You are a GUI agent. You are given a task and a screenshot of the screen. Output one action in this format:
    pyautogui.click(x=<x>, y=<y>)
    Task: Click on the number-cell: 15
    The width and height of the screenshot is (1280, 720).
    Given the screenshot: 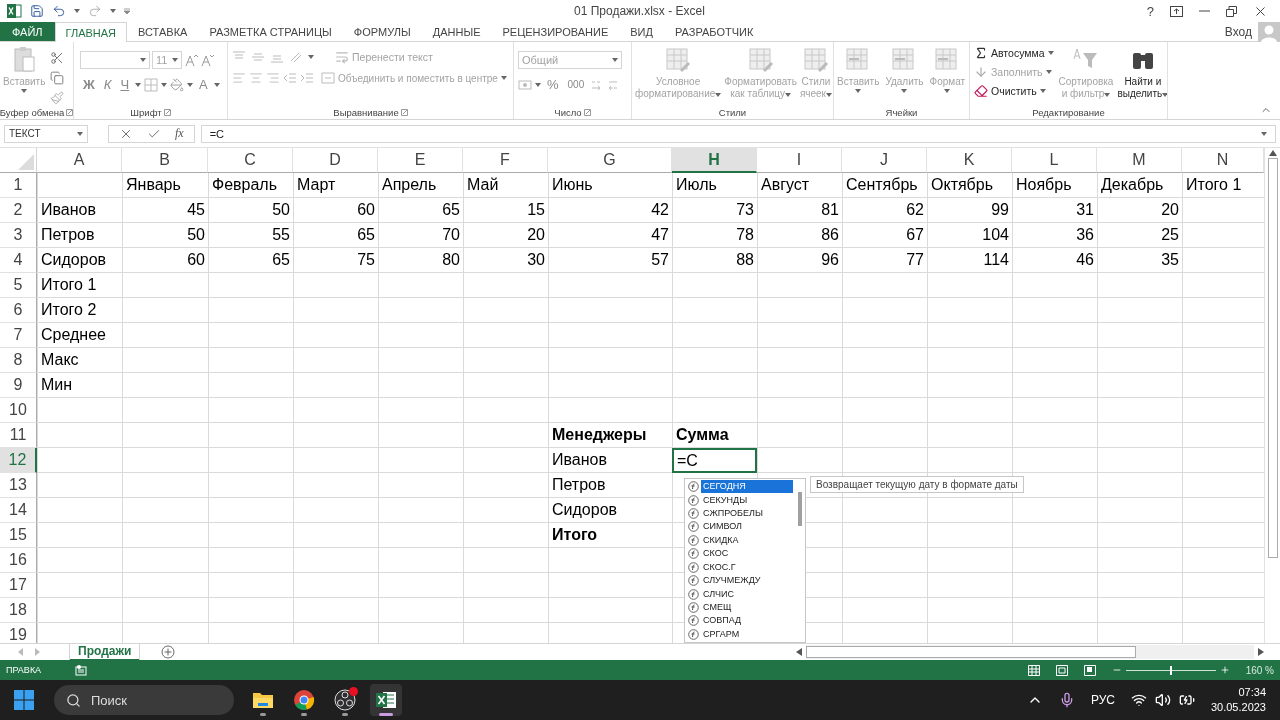 What is the action you would take?
    pyautogui.click(x=505, y=210)
    